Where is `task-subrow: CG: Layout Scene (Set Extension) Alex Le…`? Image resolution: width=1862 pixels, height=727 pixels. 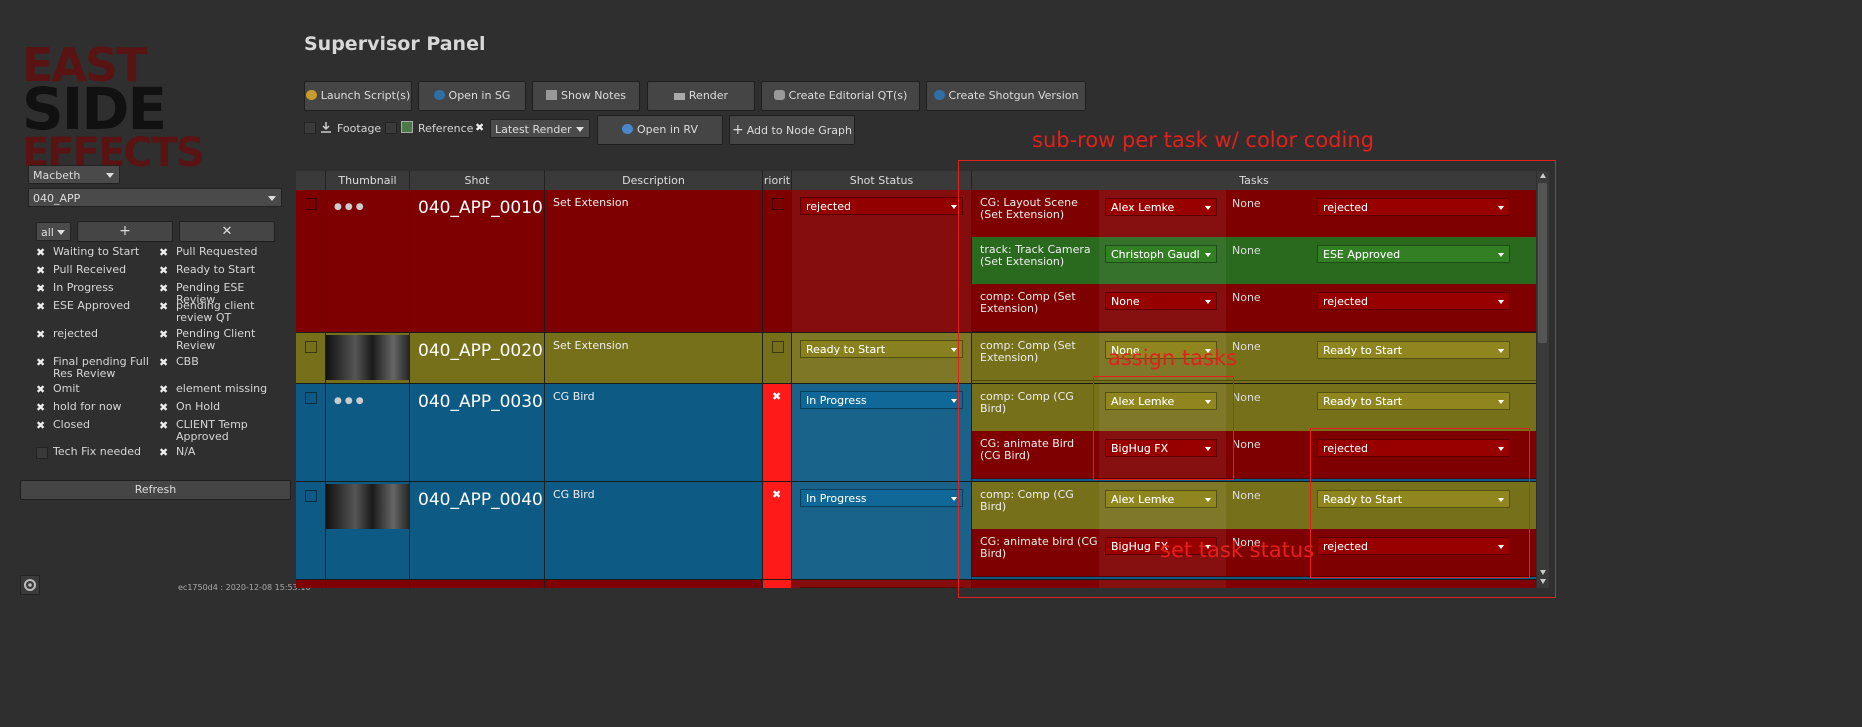 task-subrow: CG: Layout Scene (Set Extension) Alex Le… is located at coordinates (1254, 214).